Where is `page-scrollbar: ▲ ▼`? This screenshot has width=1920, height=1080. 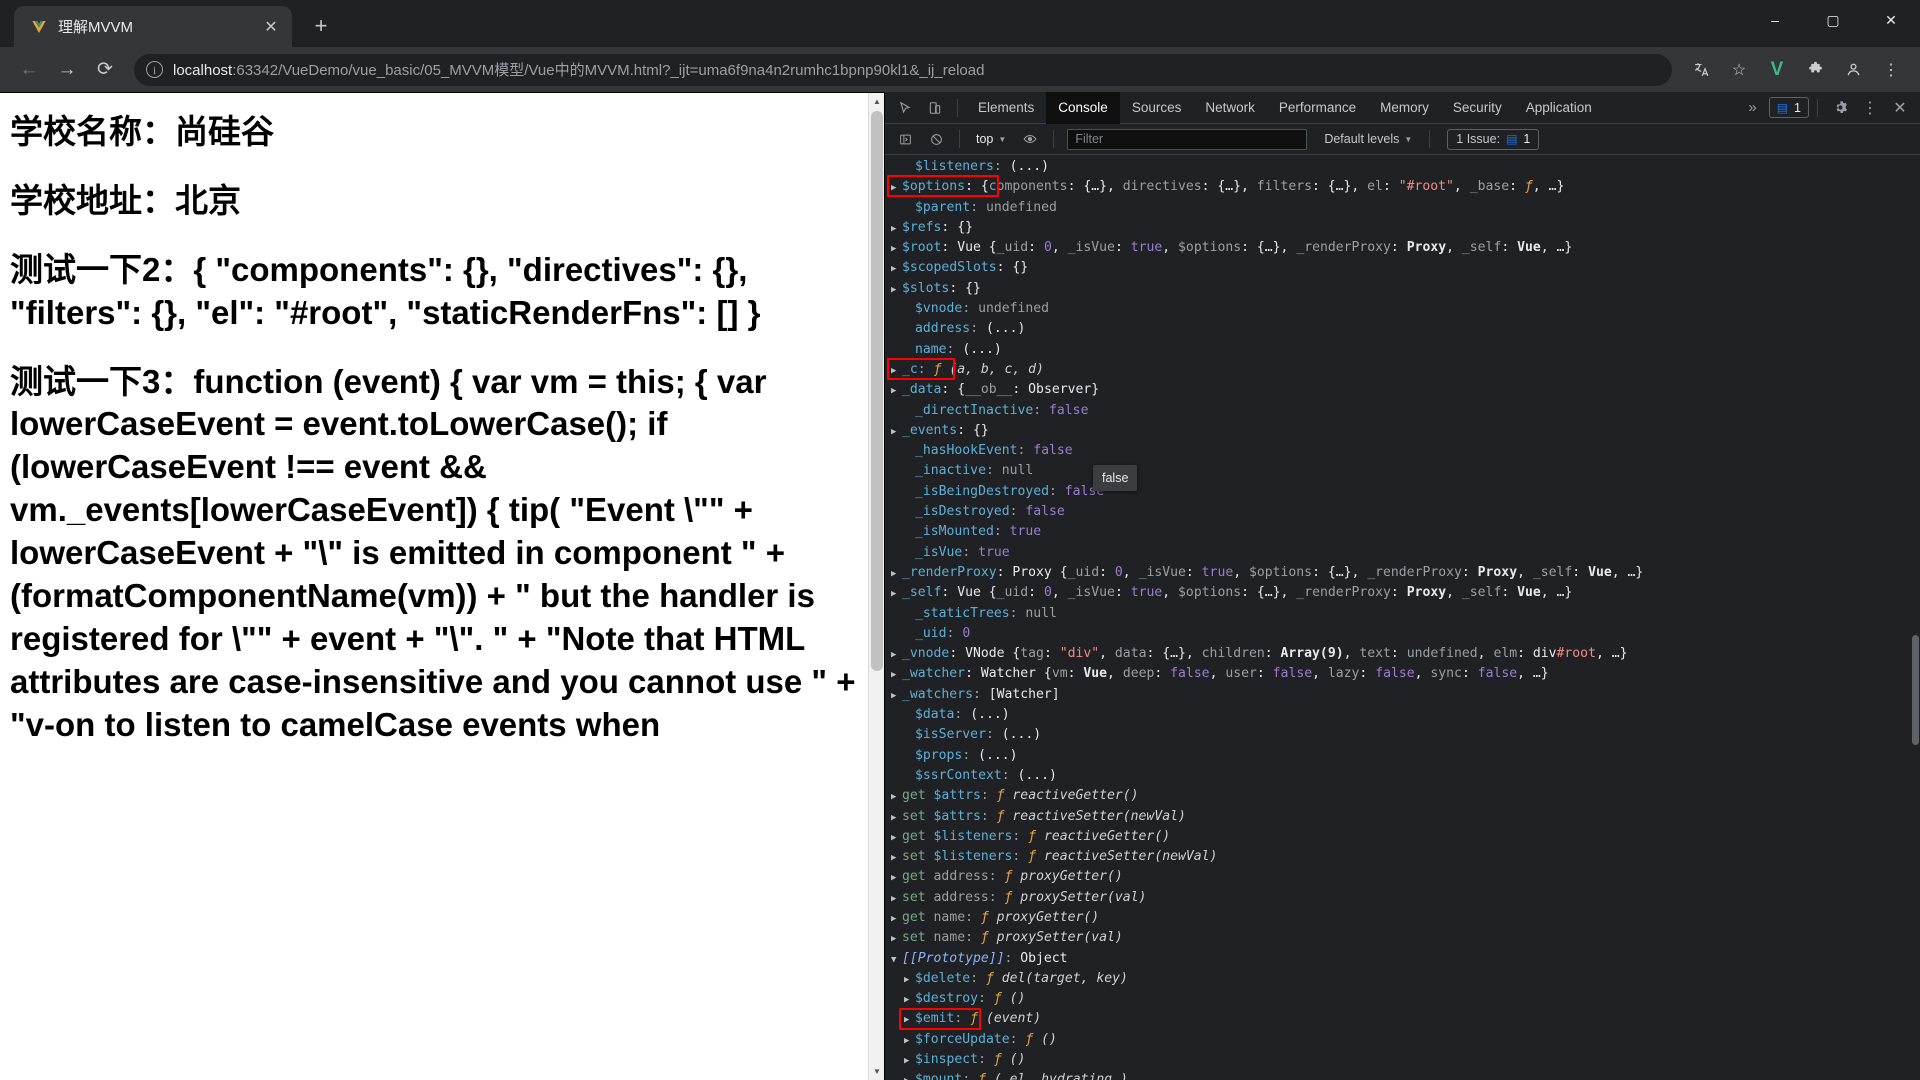
page-scrollbar: ▲ ▼ is located at coordinates (876, 586).